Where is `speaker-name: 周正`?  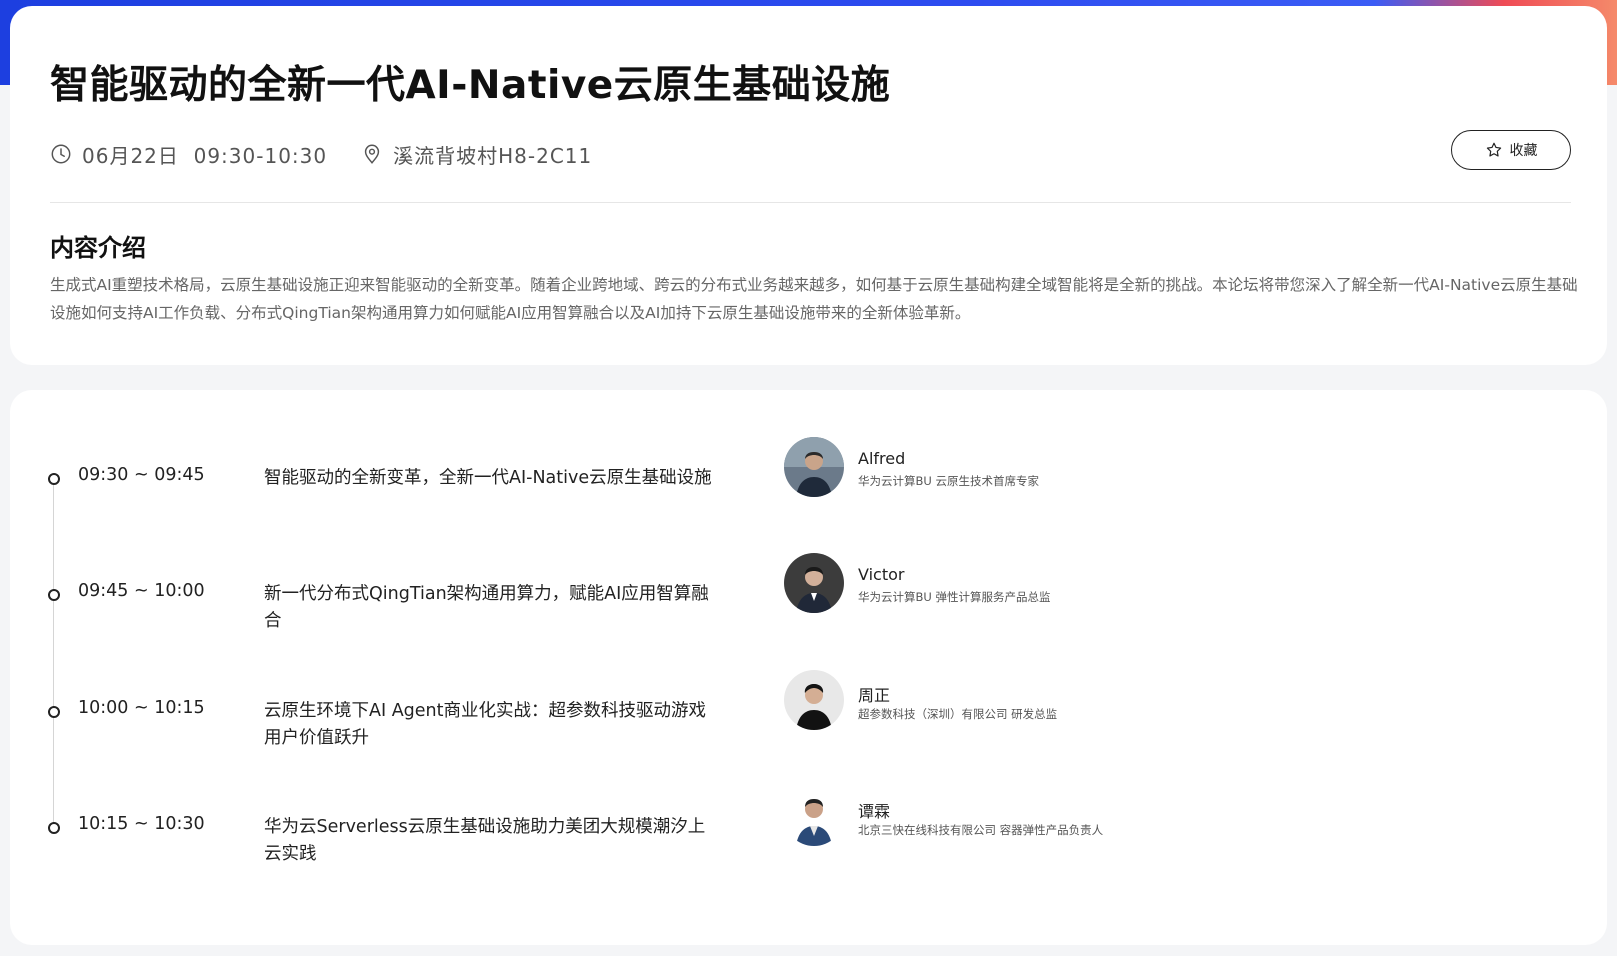 speaker-name: 周正 is located at coordinates (874, 695).